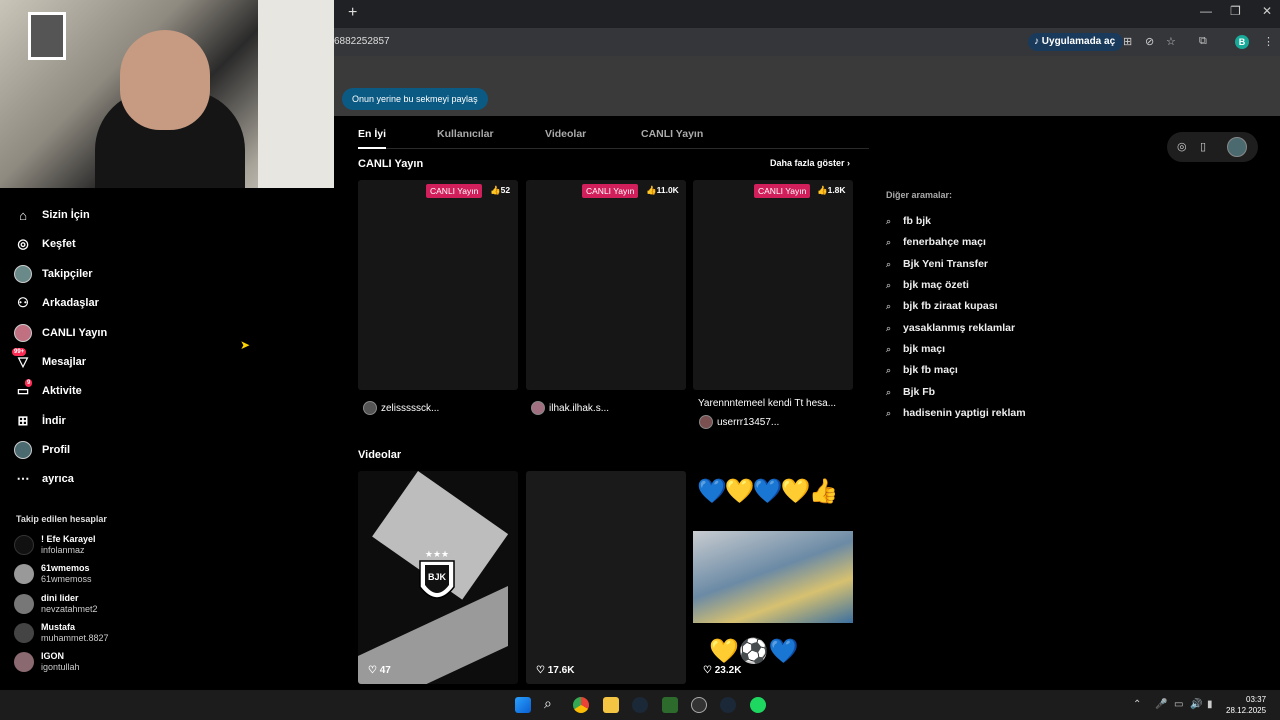 The width and height of the screenshot is (1280, 720). I want to click on url-text: 6882252857, so click(362, 41).